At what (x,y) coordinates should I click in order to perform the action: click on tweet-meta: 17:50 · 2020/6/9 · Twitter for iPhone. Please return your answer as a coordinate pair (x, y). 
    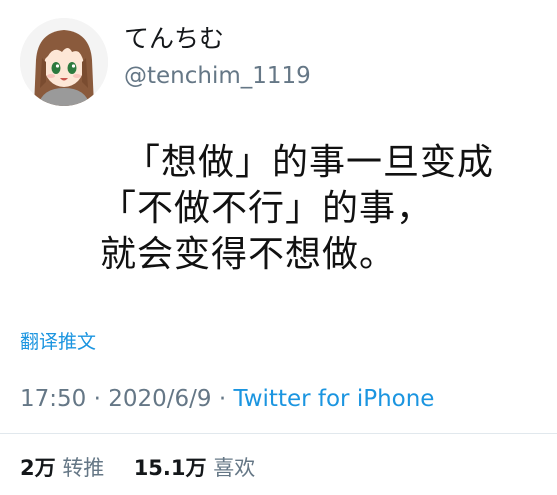
    Looking at the image, I should click on (227, 399).